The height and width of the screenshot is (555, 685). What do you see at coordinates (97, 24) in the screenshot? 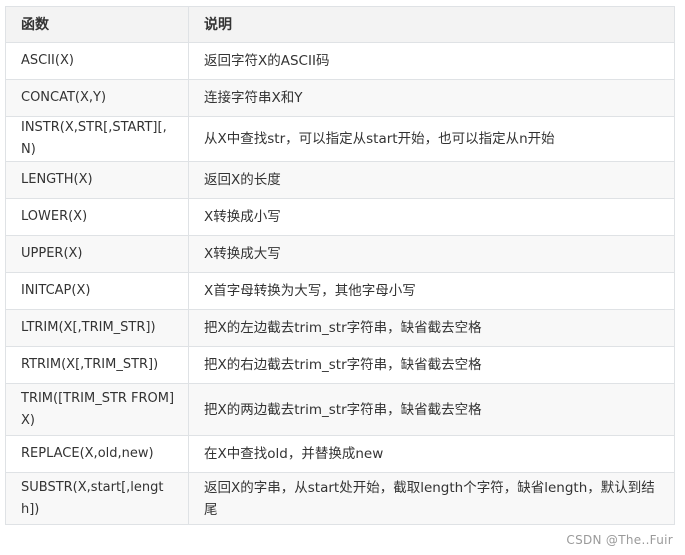
I see `header-function: 函数` at bounding box center [97, 24].